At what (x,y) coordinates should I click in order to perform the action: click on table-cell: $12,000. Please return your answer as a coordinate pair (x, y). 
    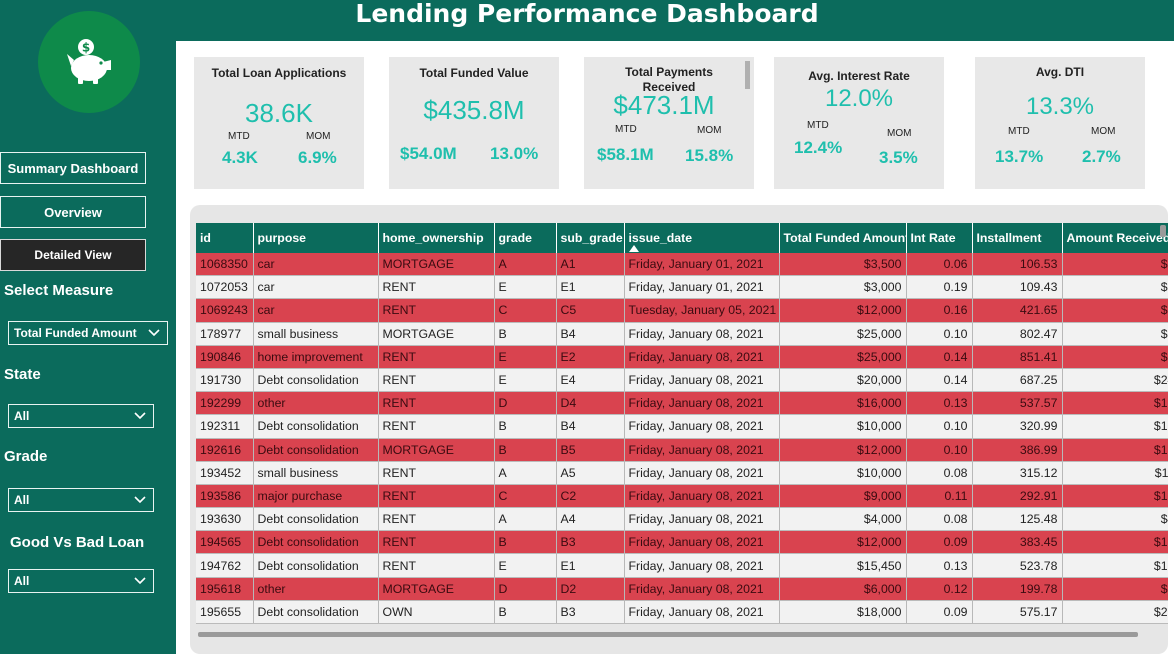
    Looking at the image, I should click on (843, 542).